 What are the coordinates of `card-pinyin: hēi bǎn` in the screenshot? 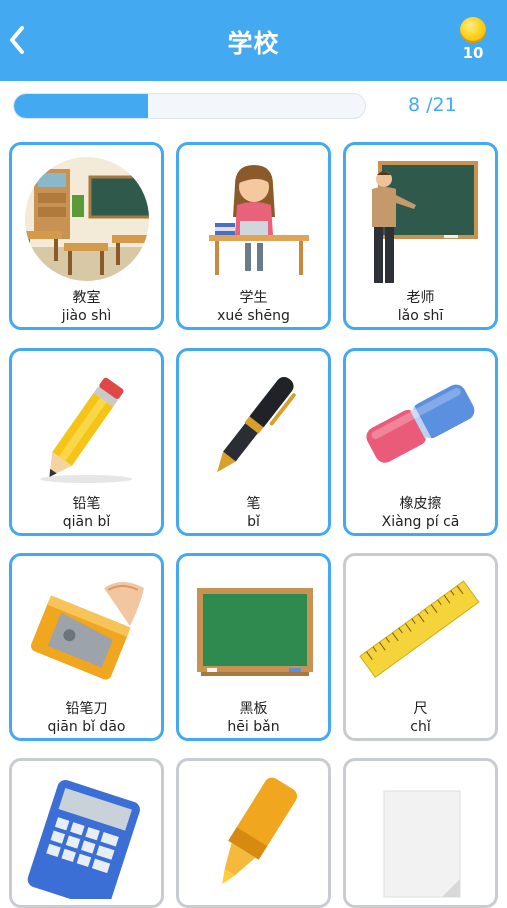 It's located at (253, 727).